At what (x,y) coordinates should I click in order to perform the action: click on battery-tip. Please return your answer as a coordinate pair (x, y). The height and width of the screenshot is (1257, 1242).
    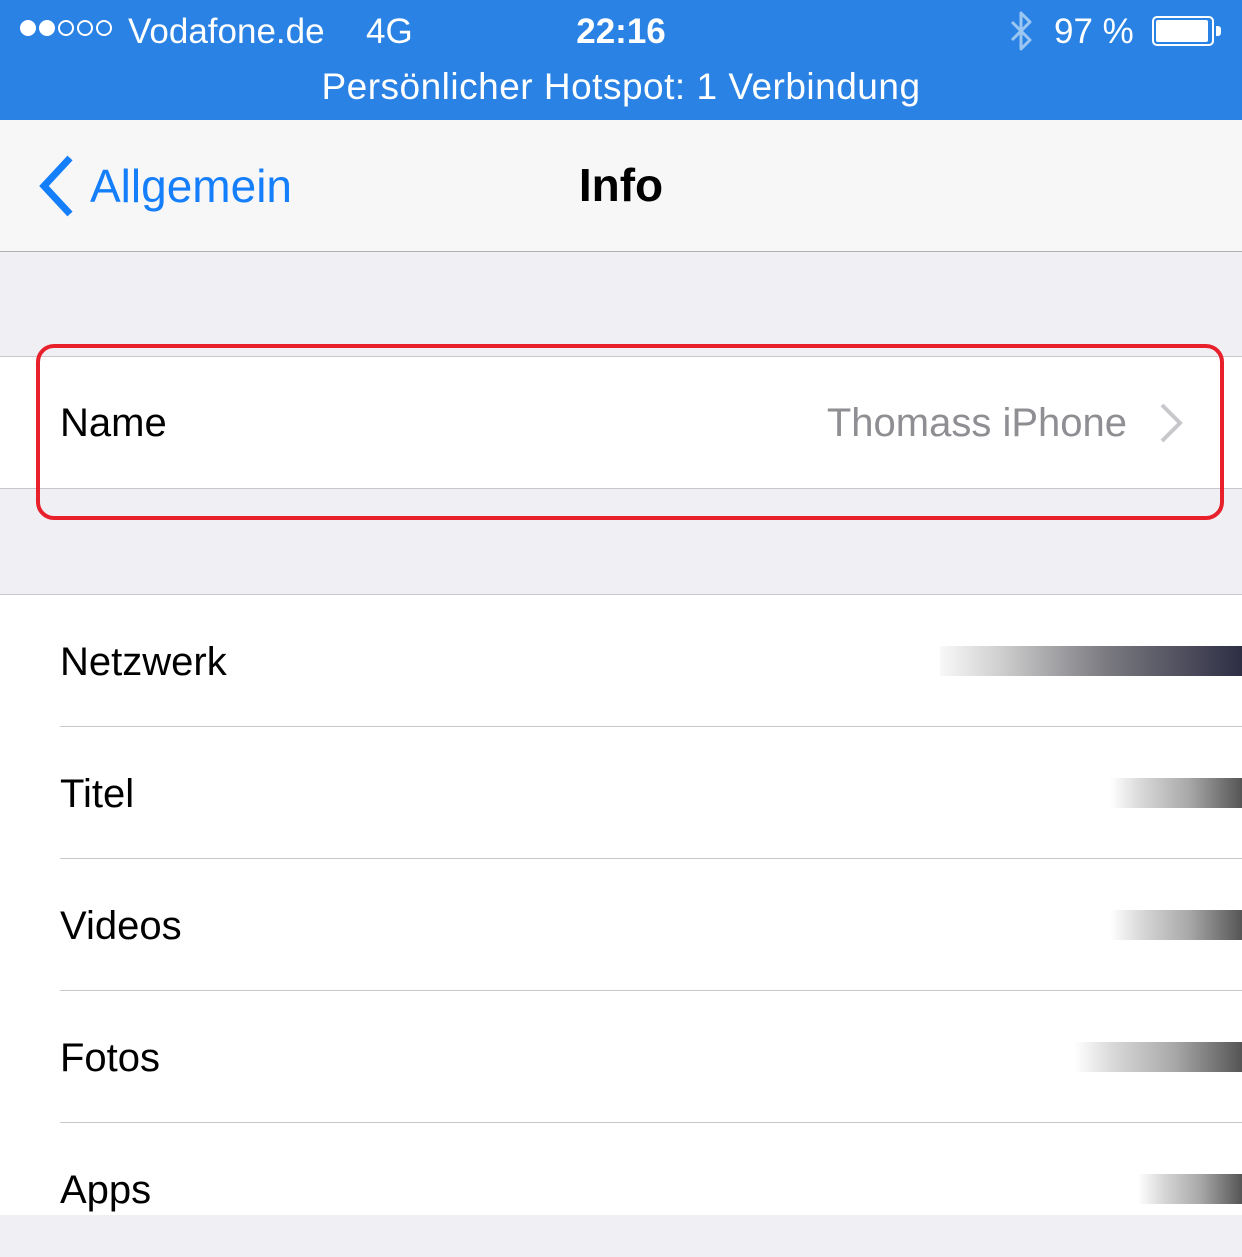
    Looking at the image, I should click on (1218, 31).